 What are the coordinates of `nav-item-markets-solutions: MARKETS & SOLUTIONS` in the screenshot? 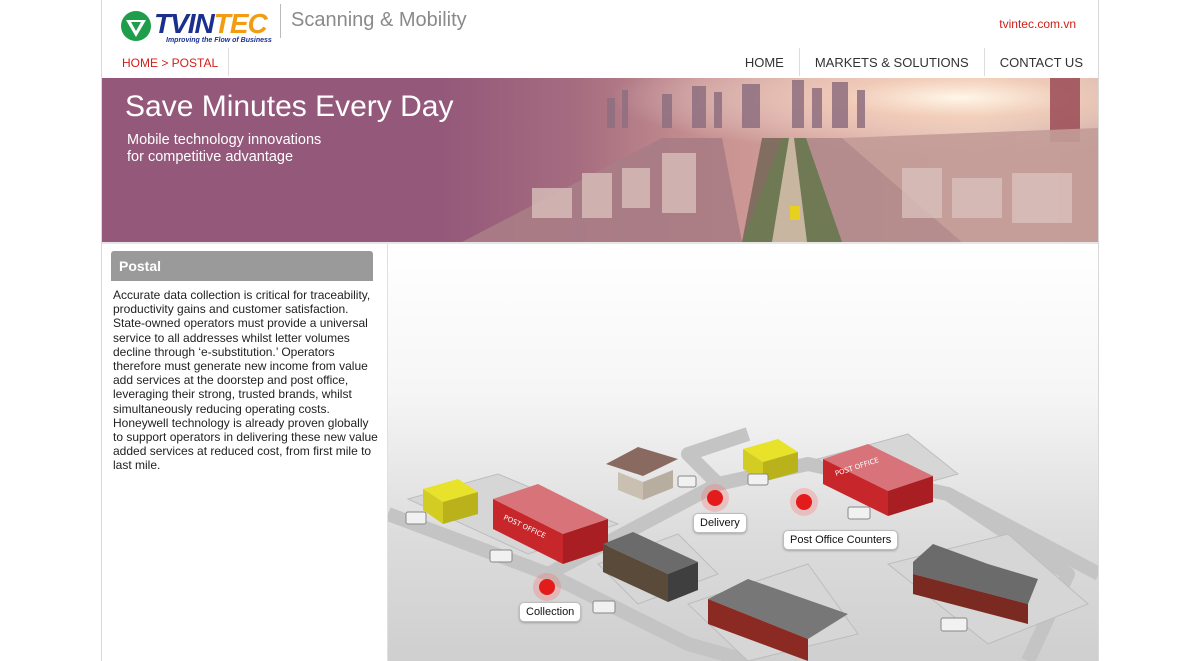 It's located at (891, 62).